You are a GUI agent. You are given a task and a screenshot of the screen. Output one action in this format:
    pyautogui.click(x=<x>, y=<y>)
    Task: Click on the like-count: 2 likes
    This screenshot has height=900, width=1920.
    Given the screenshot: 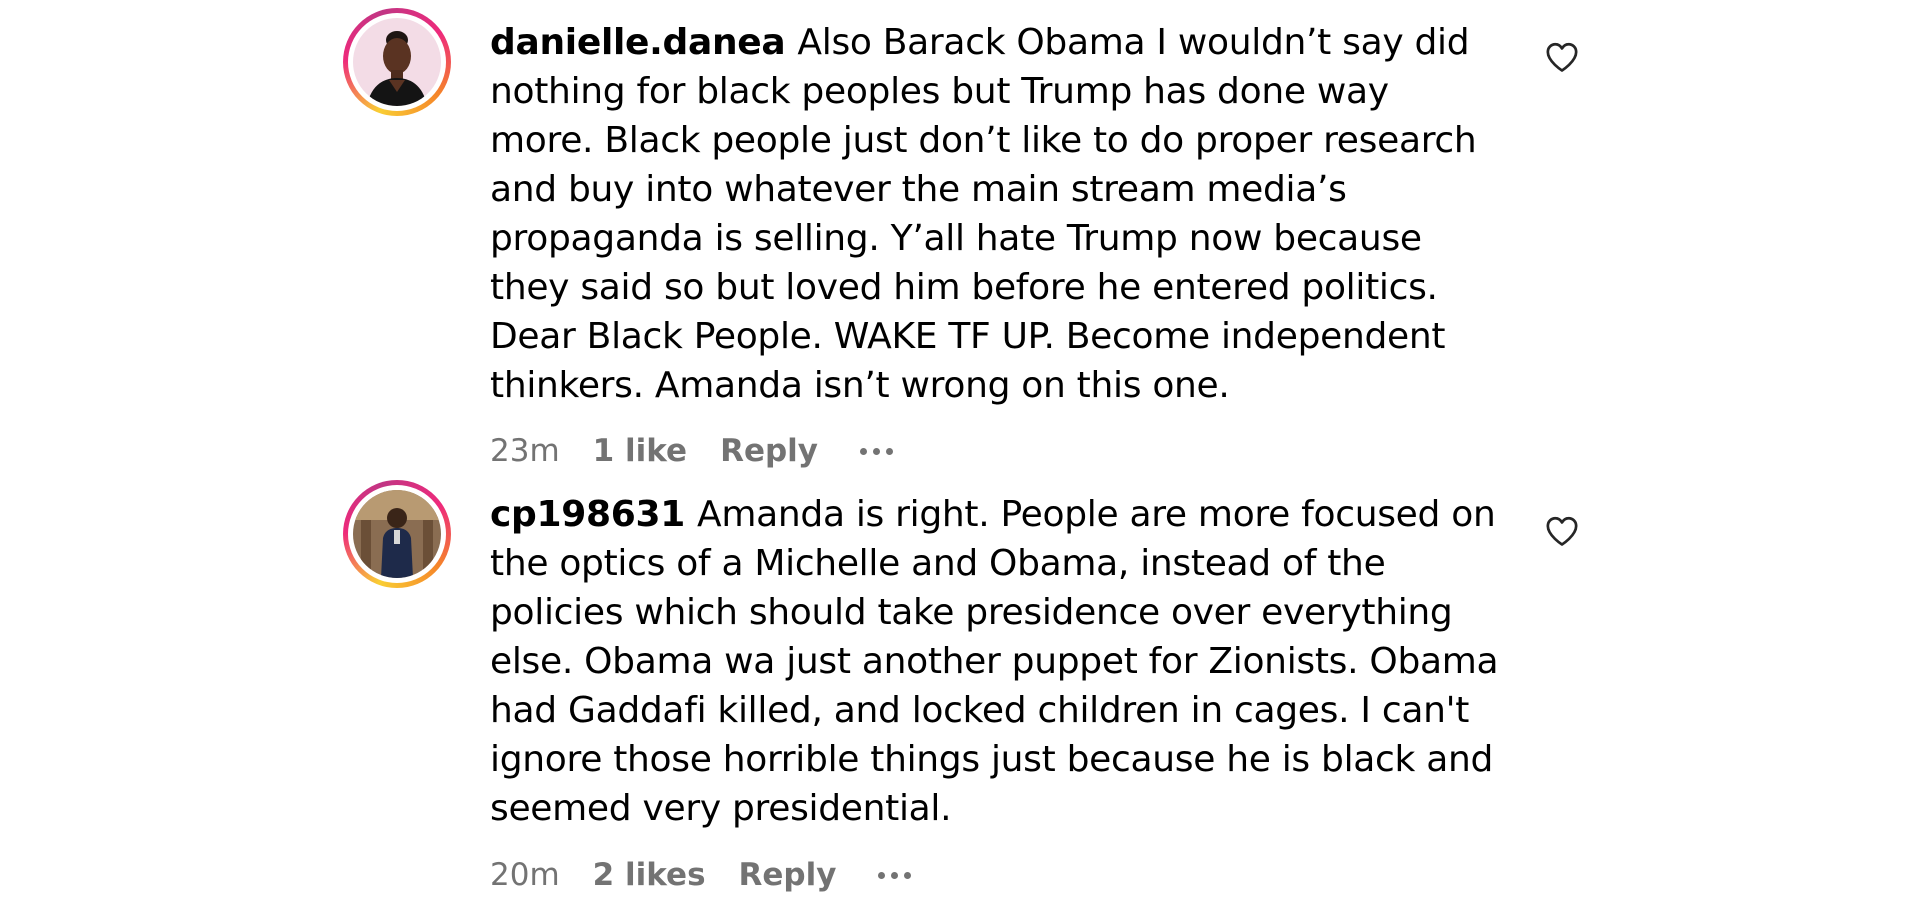 What is the action you would take?
    pyautogui.click(x=649, y=875)
    